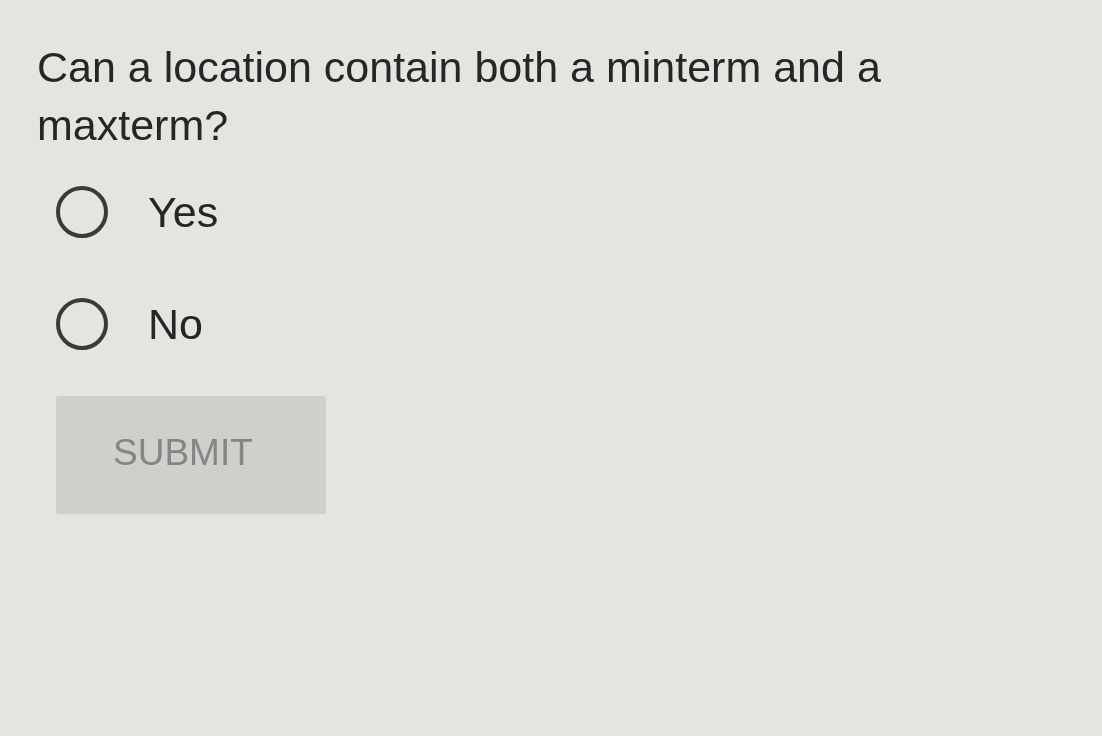 The width and height of the screenshot is (1102, 736). I want to click on question-text: Can a location contain both a minterm and a maxterm?, so click(459, 96).